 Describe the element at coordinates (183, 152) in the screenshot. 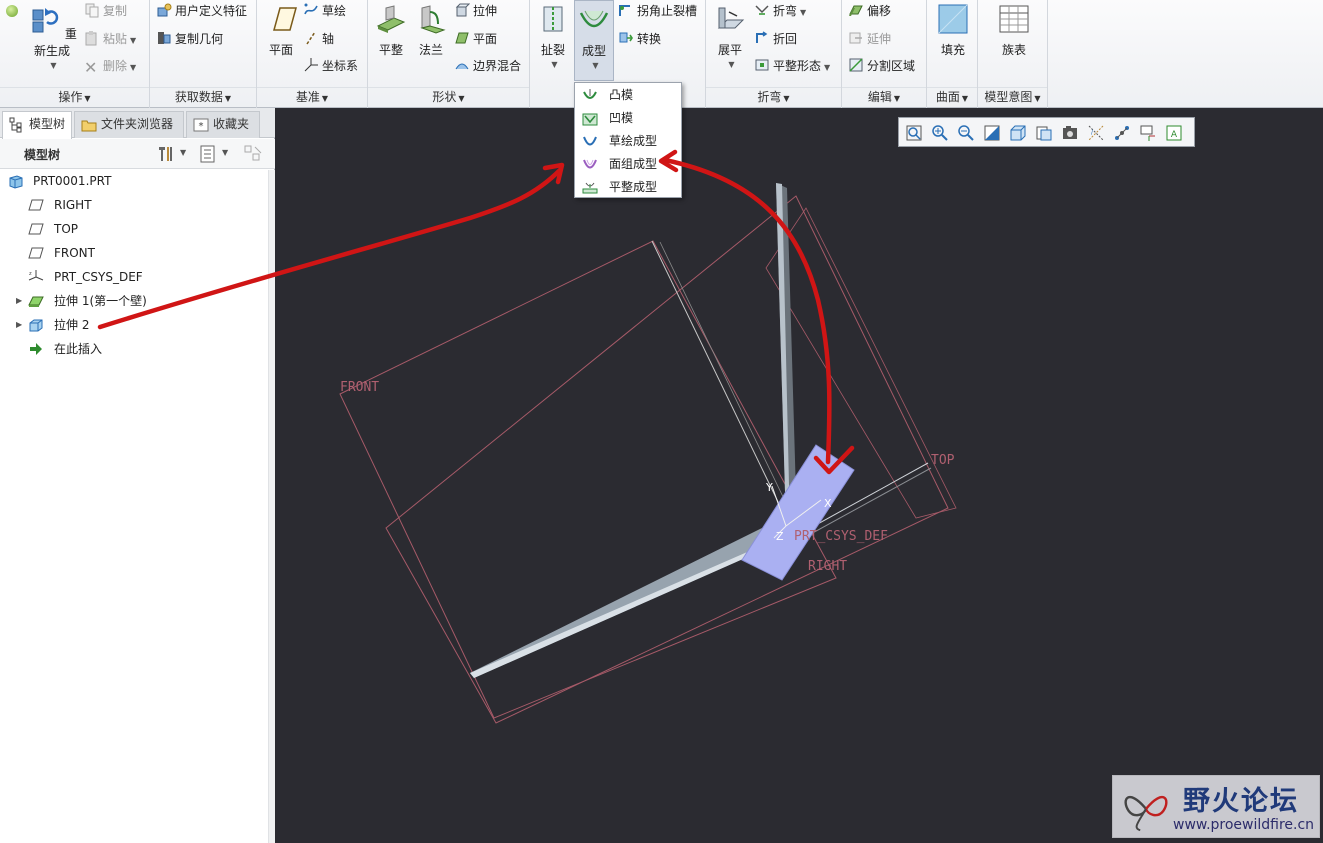

I see `settings-dropdown-arrow: ▼` at that location.